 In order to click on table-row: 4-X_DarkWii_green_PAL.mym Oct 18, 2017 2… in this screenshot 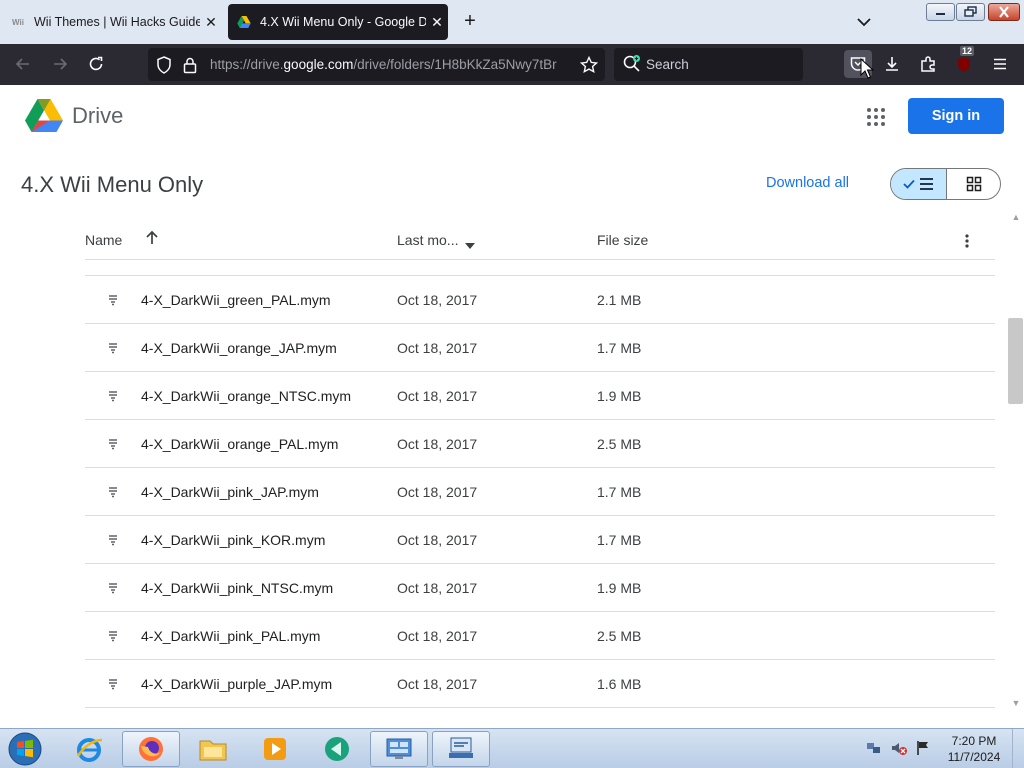, I will do `click(540, 300)`.